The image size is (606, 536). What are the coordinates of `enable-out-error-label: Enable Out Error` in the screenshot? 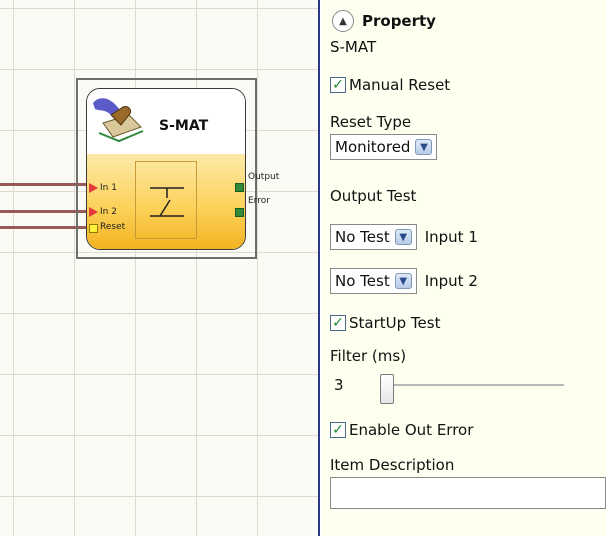 It's located at (411, 430).